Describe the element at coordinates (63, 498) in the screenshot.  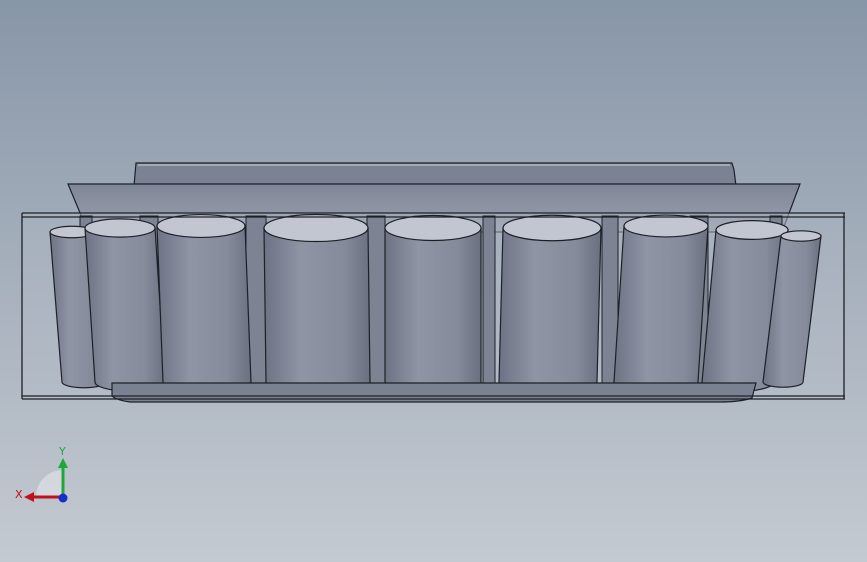
I see `z-axis-dot-icon` at that location.